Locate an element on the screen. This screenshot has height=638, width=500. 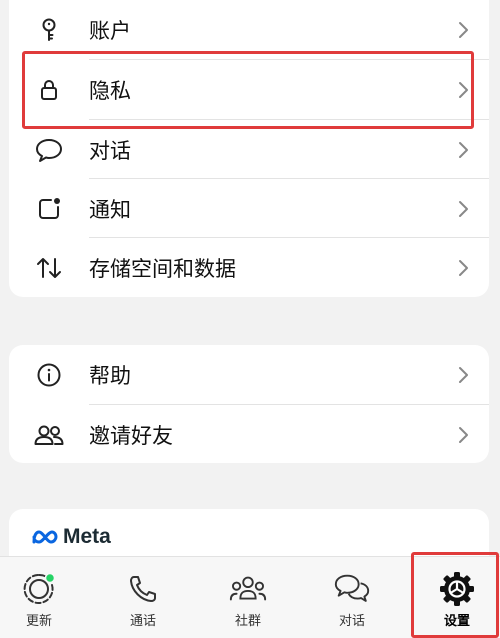
people-icon is located at coordinates (49, 435).